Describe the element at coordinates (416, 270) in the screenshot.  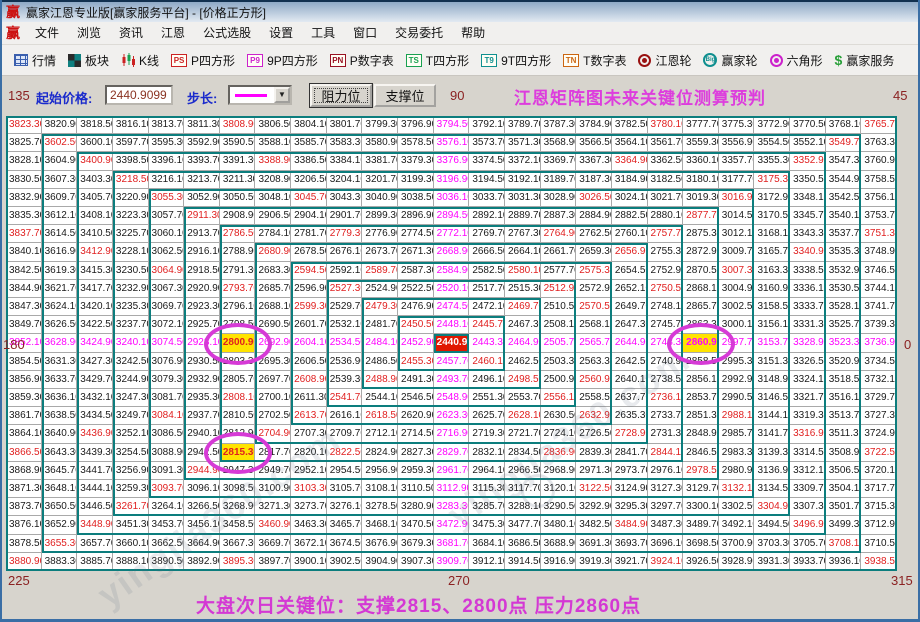
I see `matrix-cell: 2587.30` at that location.